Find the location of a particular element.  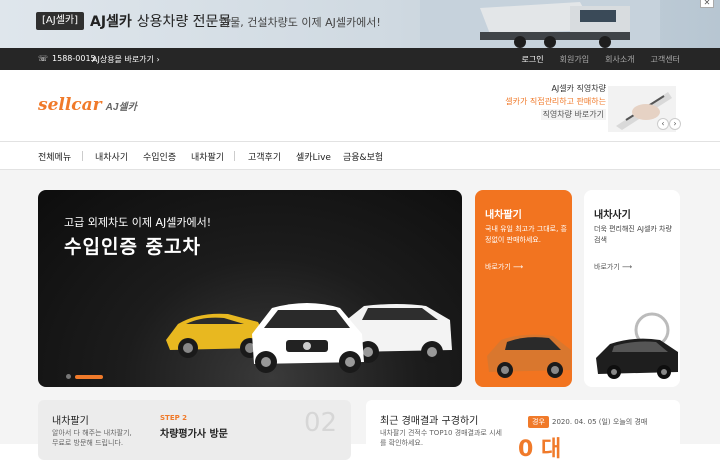

promo-prev-icon: ‹ is located at coordinates (663, 124).